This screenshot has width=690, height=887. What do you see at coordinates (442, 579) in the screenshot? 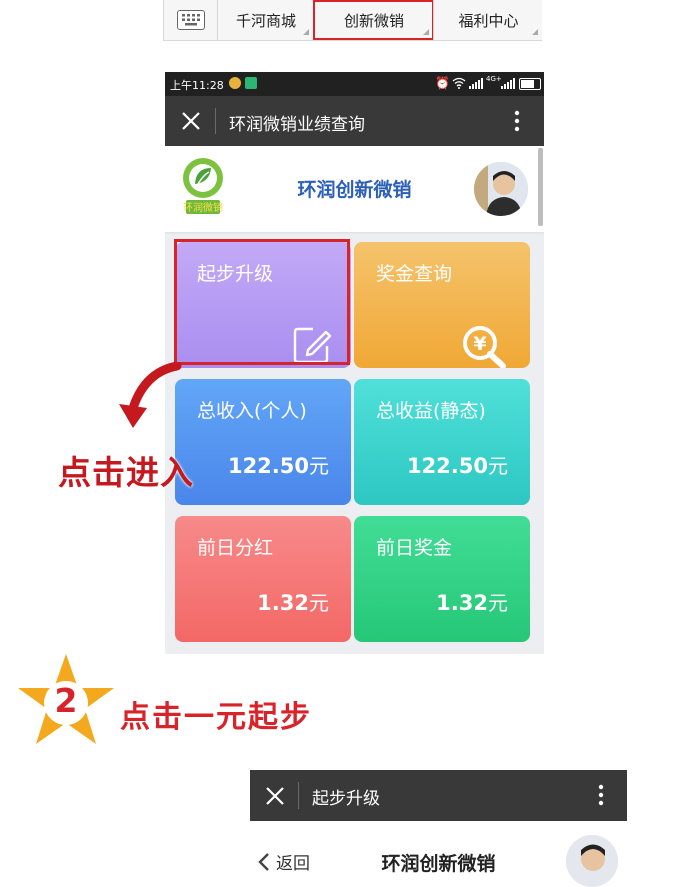
I see `tile-yesterday-bonus: 前日奖金 1.32元` at bounding box center [442, 579].